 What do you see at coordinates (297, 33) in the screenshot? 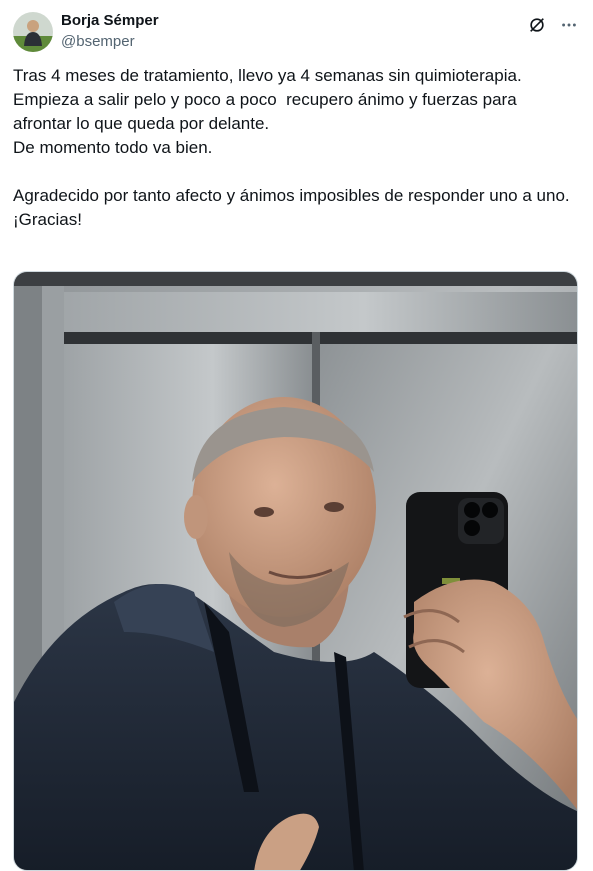
I see `tweet-header: Borja Sémper @bsemper` at bounding box center [297, 33].